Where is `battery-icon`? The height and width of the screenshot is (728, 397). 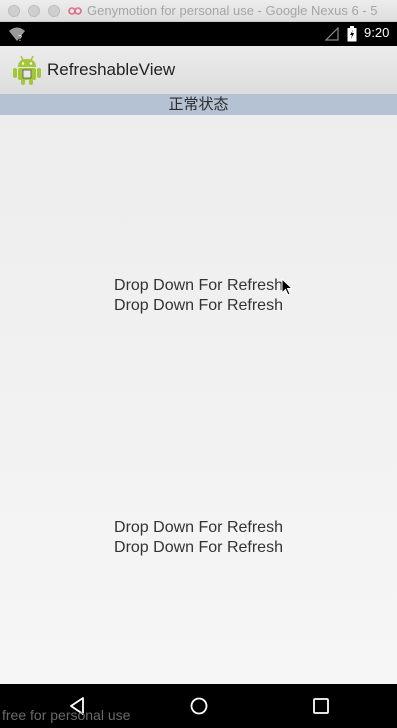
battery-icon is located at coordinates (352, 34).